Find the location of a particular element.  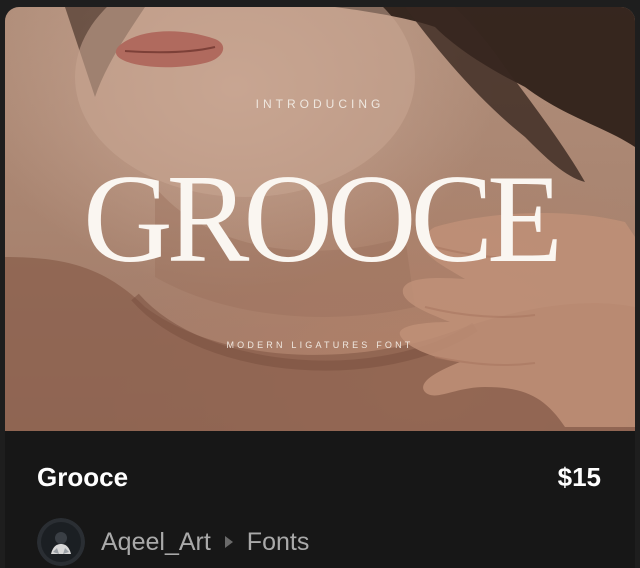

product-meta: Aqeel_Art Fonts is located at coordinates (173, 542).